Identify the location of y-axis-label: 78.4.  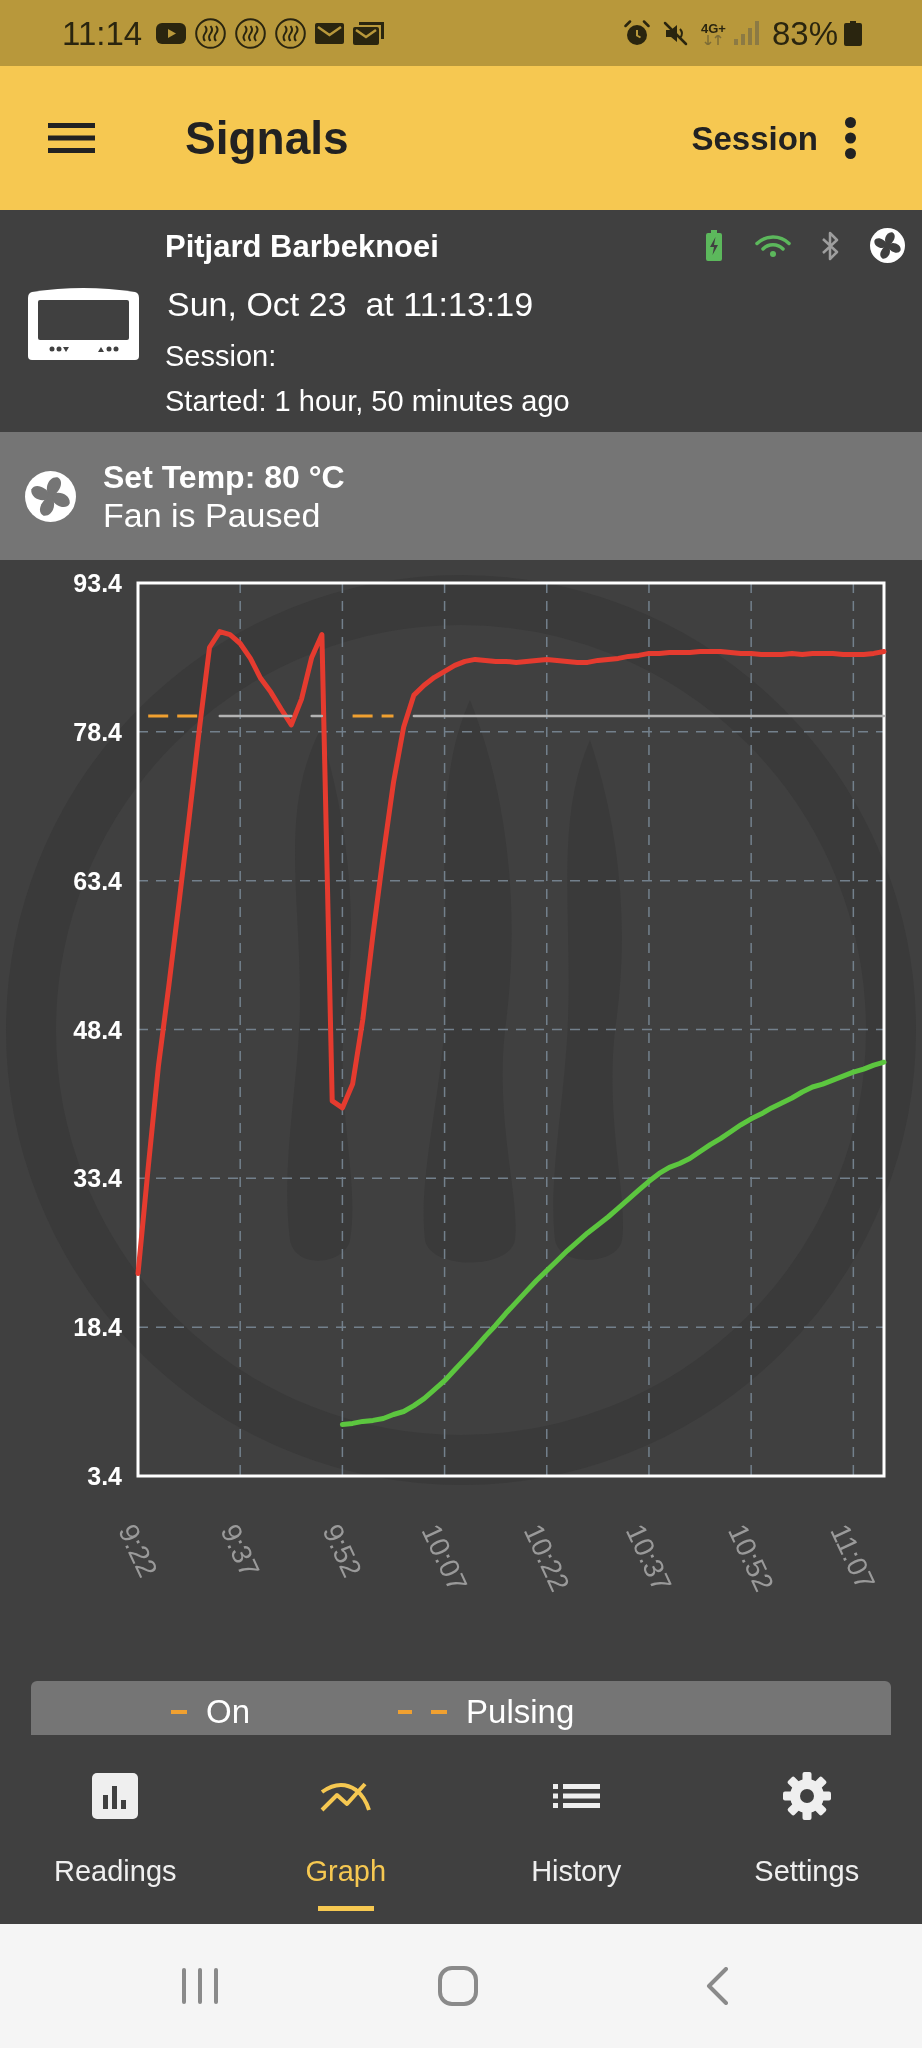
(97, 731).